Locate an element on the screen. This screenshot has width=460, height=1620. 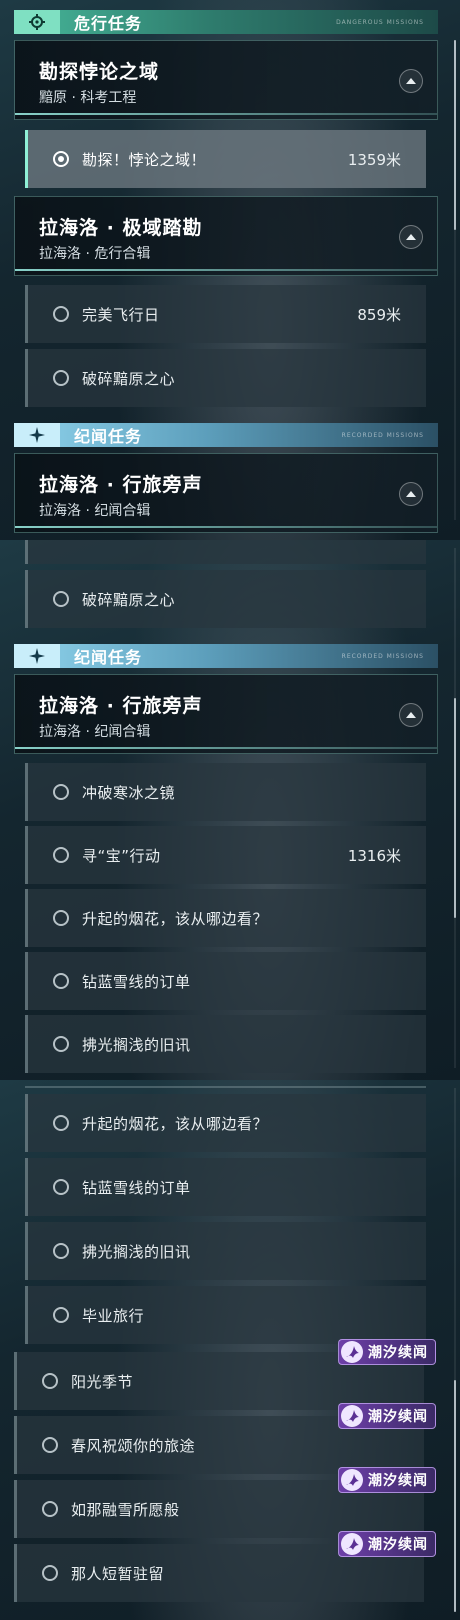
crosshair-icon is located at coordinates (37, 22).